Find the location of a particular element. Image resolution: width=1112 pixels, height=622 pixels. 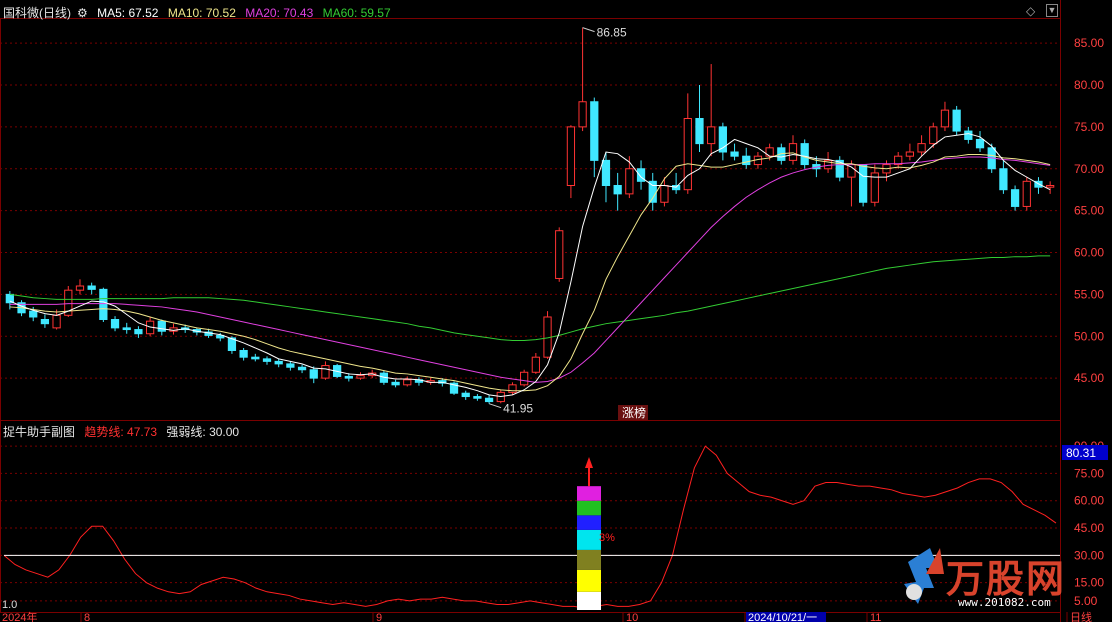

x-tick-label: 9 is located at coordinates (379, 617).